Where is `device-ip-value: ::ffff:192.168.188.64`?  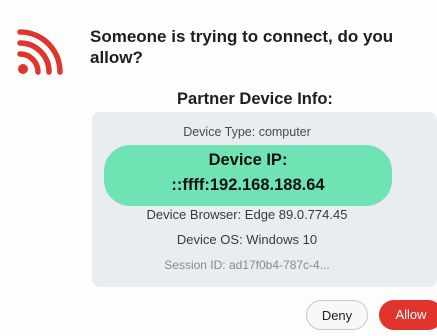
device-ip-value: ::ffff:192.168.188.64 is located at coordinates (248, 185).